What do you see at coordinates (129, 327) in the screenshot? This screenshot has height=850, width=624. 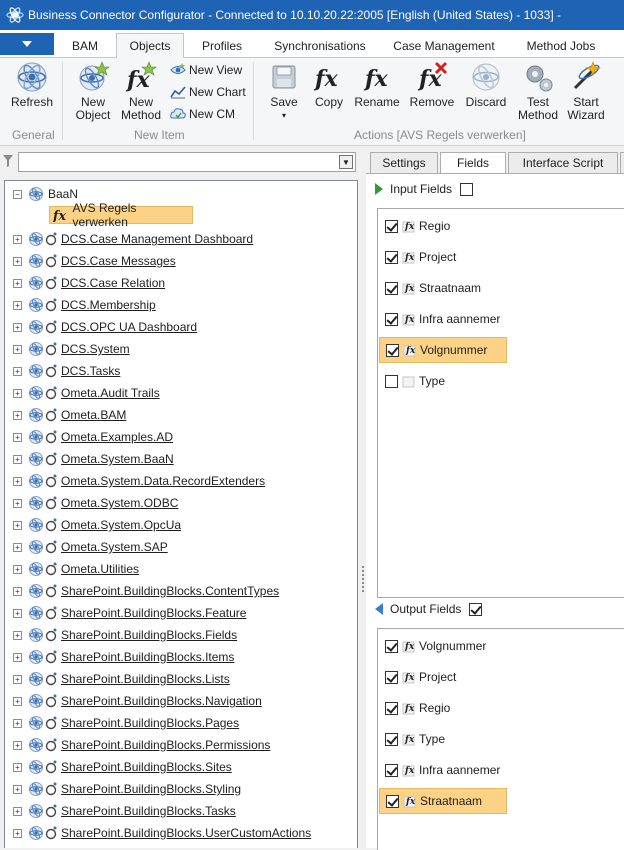 I see `tree-item-label: DCS.OPC UA Dashboard` at bounding box center [129, 327].